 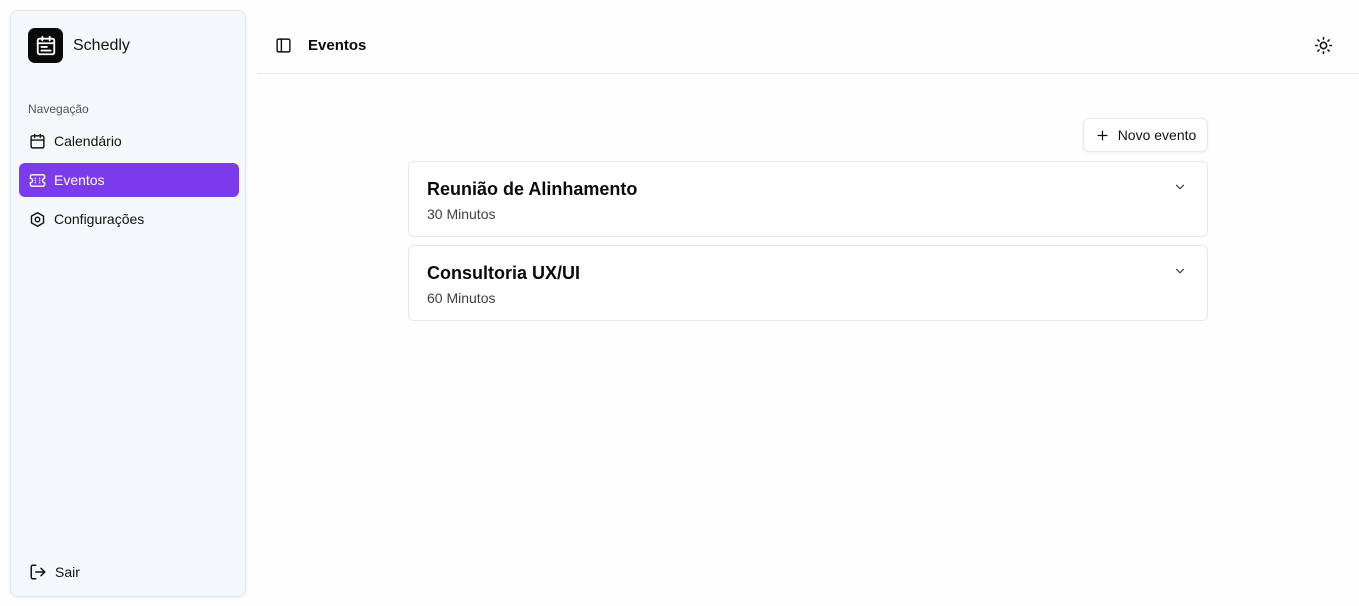 I want to click on sun-icon, so click(x=1323, y=45).